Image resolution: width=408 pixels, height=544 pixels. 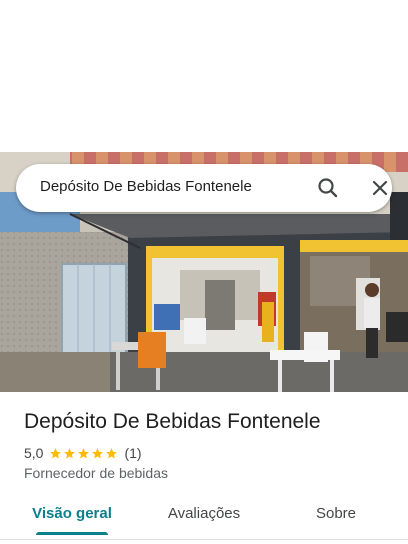 I want to click on place-tabs: Visão geral Avaliações Sobre, so click(x=204, y=516).